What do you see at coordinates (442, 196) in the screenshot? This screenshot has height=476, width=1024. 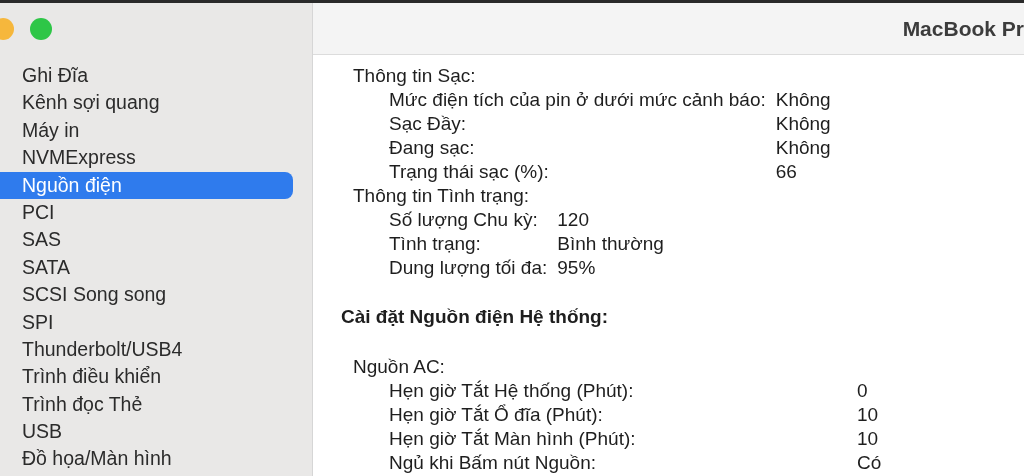 I see `group-title: Thông tin Tình trạng:` at bounding box center [442, 196].